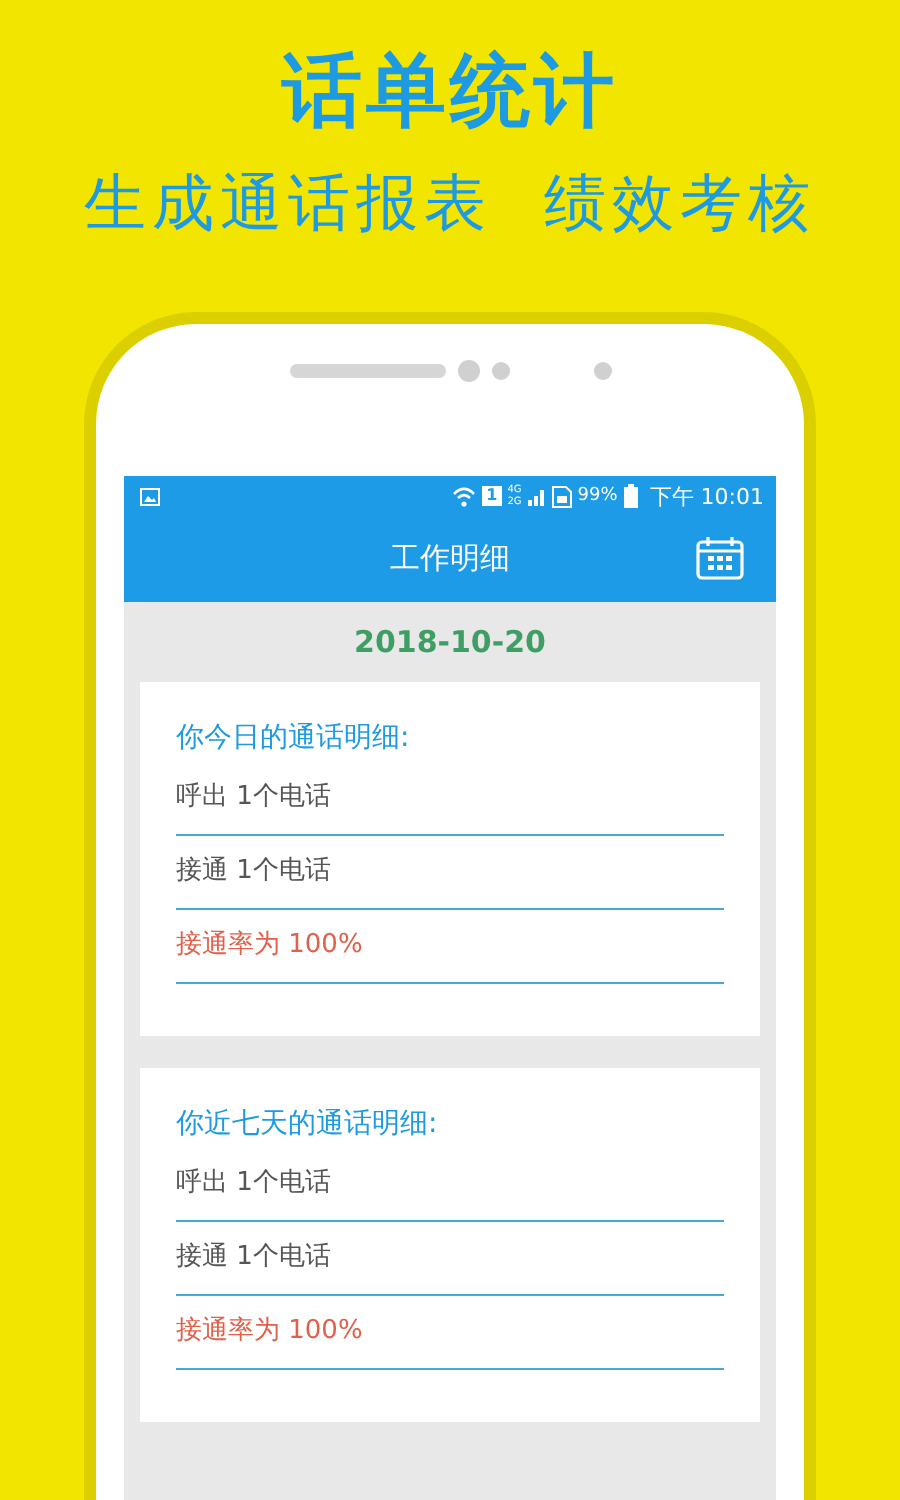 Image resolution: width=900 pixels, height=1500 pixels. What do you see at coordinates (150, 496) in the screenshot?
I see `picture-notification-icon` at bounding box center [150, 496].